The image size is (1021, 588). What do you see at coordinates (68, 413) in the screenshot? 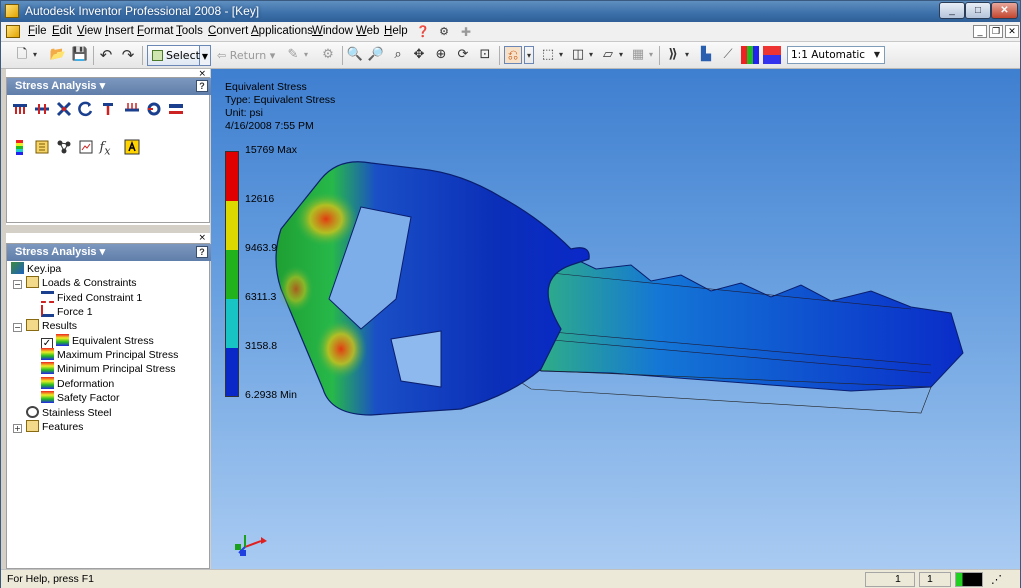
I see `tree-node-material: Stainless Steel` at bounding box center [68, 413].